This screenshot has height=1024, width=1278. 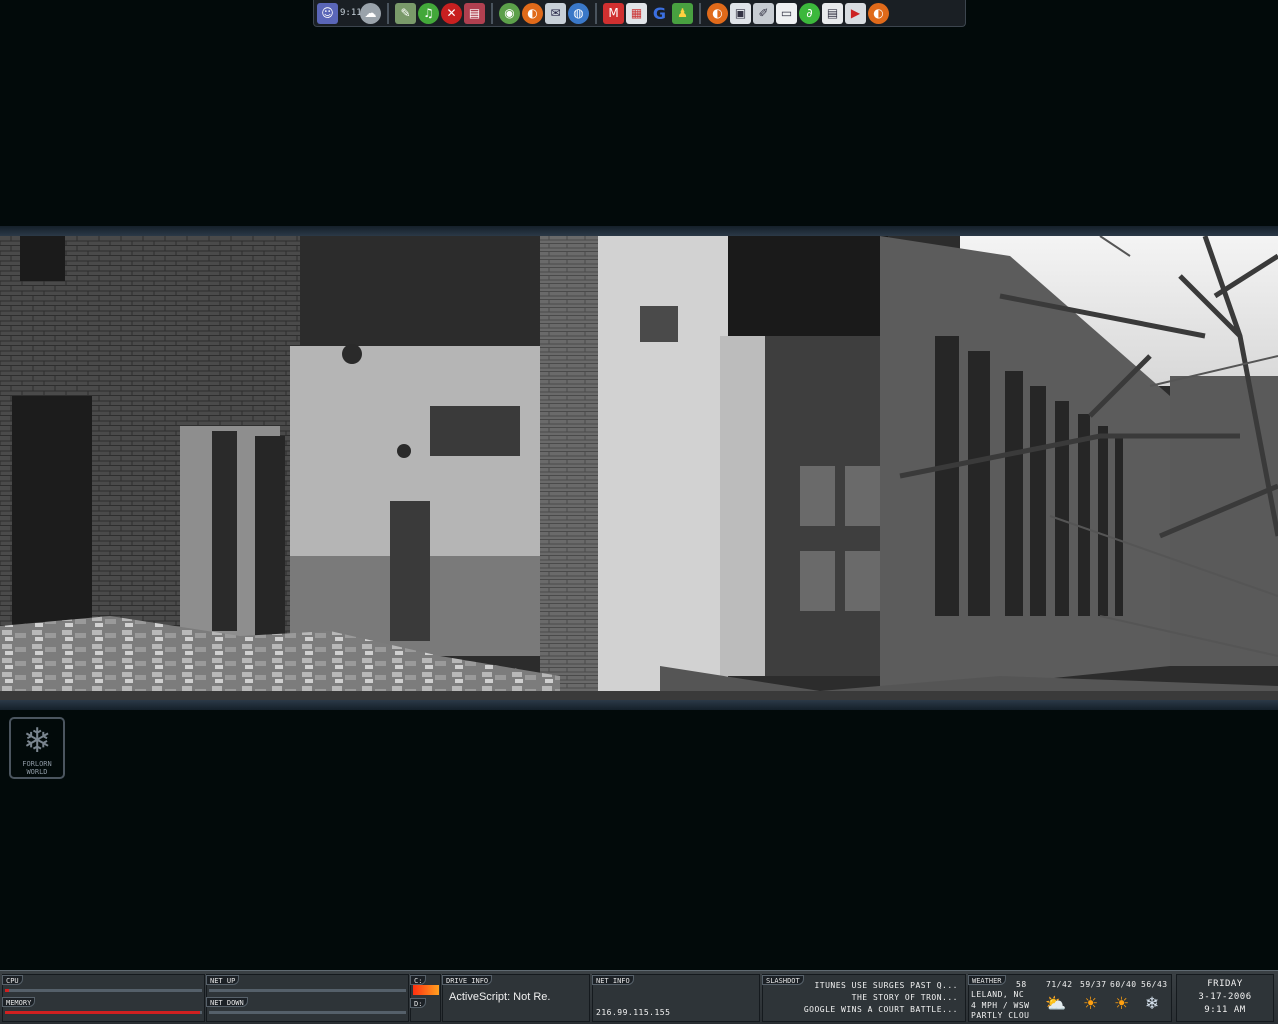 I want to click on edit-icon: ✐, so click(x=763, y=13).